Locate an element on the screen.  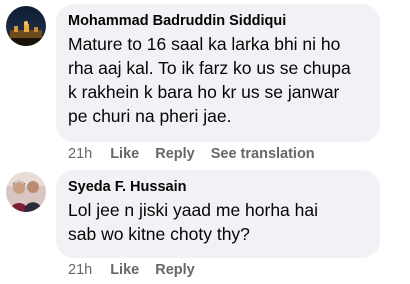
comment-actions: 21h Like Reply See translation is located at coordinates (199, 154).